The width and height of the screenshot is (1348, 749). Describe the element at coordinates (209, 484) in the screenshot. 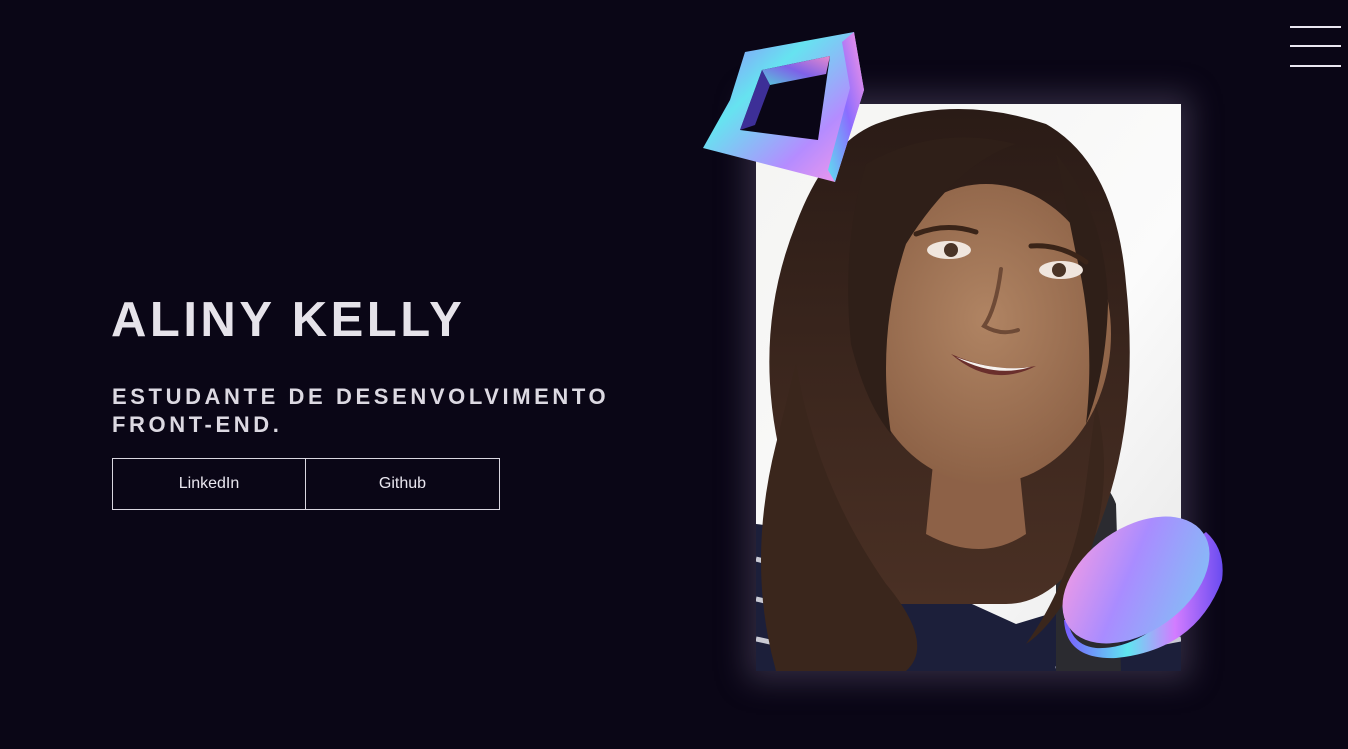

I see `linkedin-button: LinkedIn` at that location.